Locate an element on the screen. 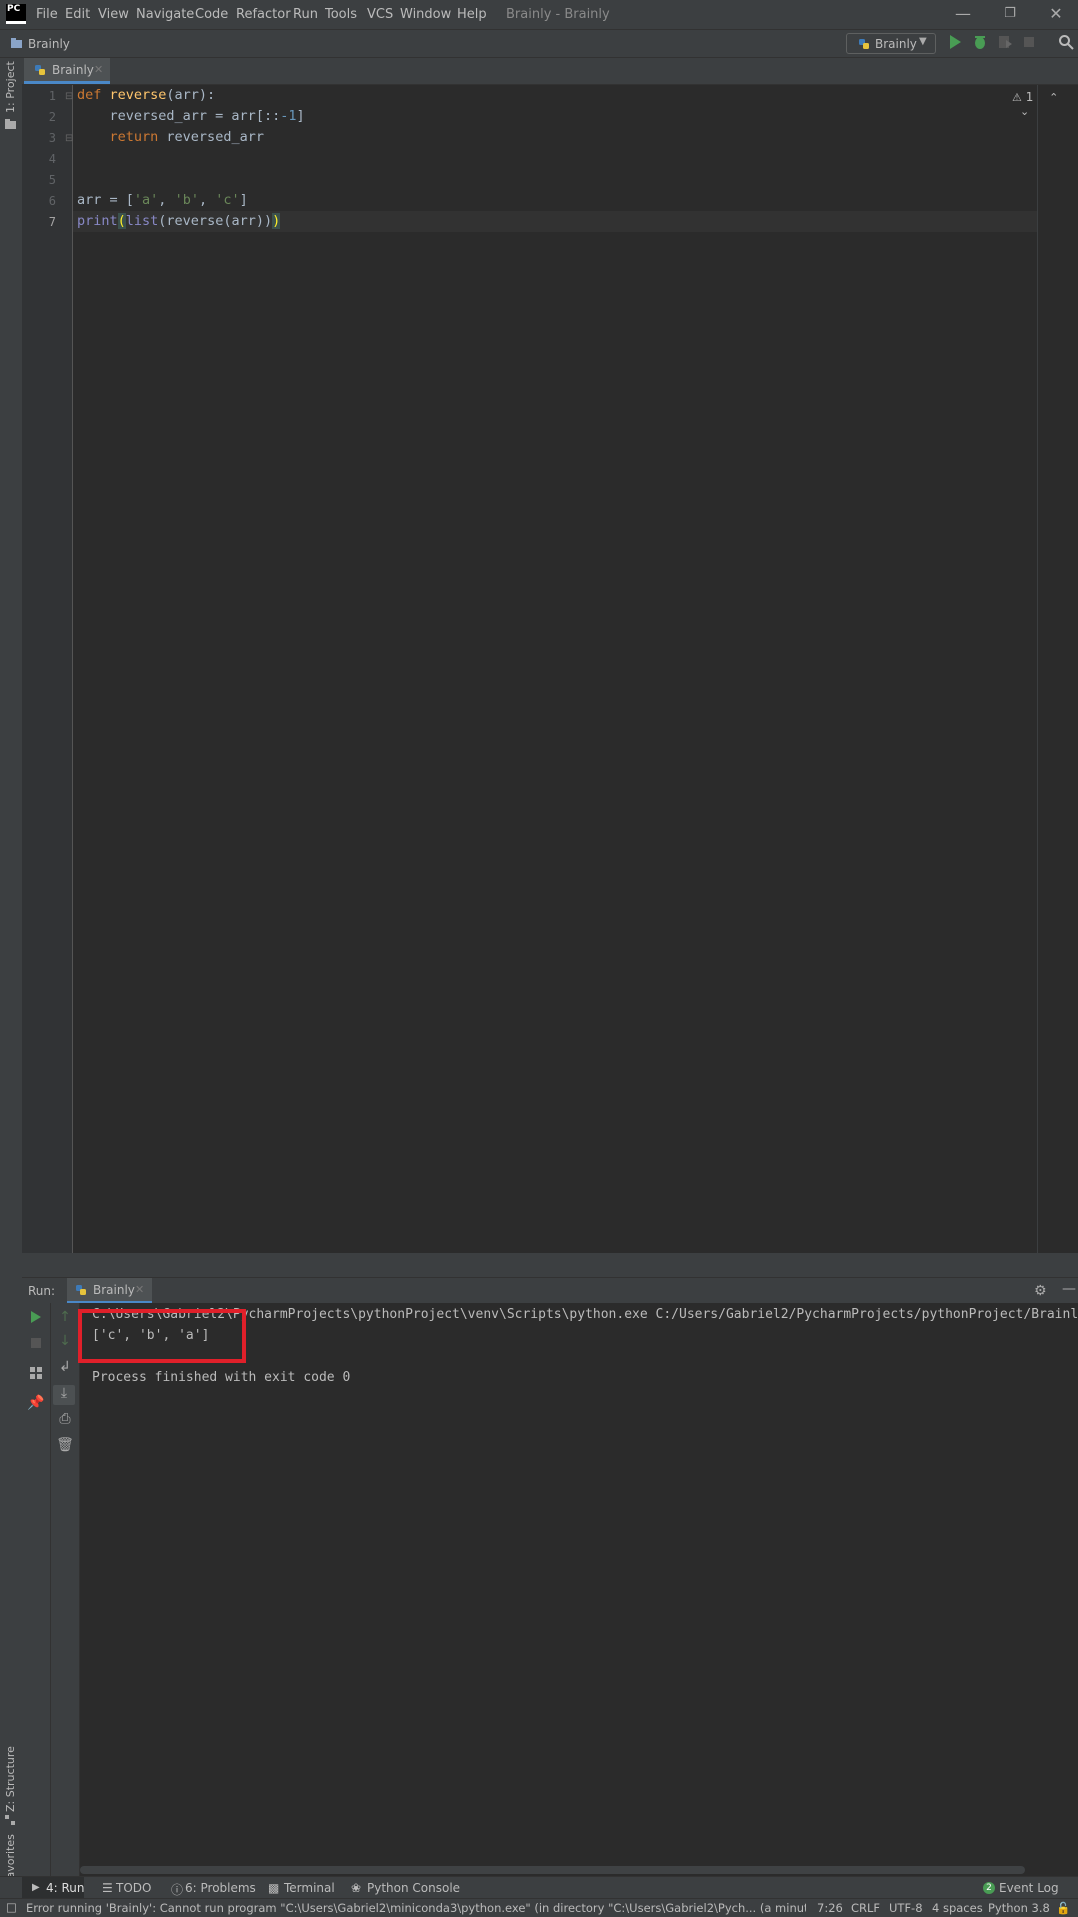 The width and height of the screenshot is (1078, 1917). python-file-icon is located at coordinates (40, 72).